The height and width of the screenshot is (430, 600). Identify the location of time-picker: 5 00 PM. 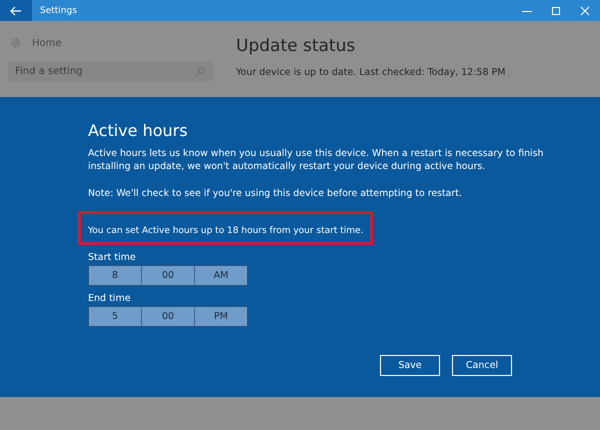
(168, 316).